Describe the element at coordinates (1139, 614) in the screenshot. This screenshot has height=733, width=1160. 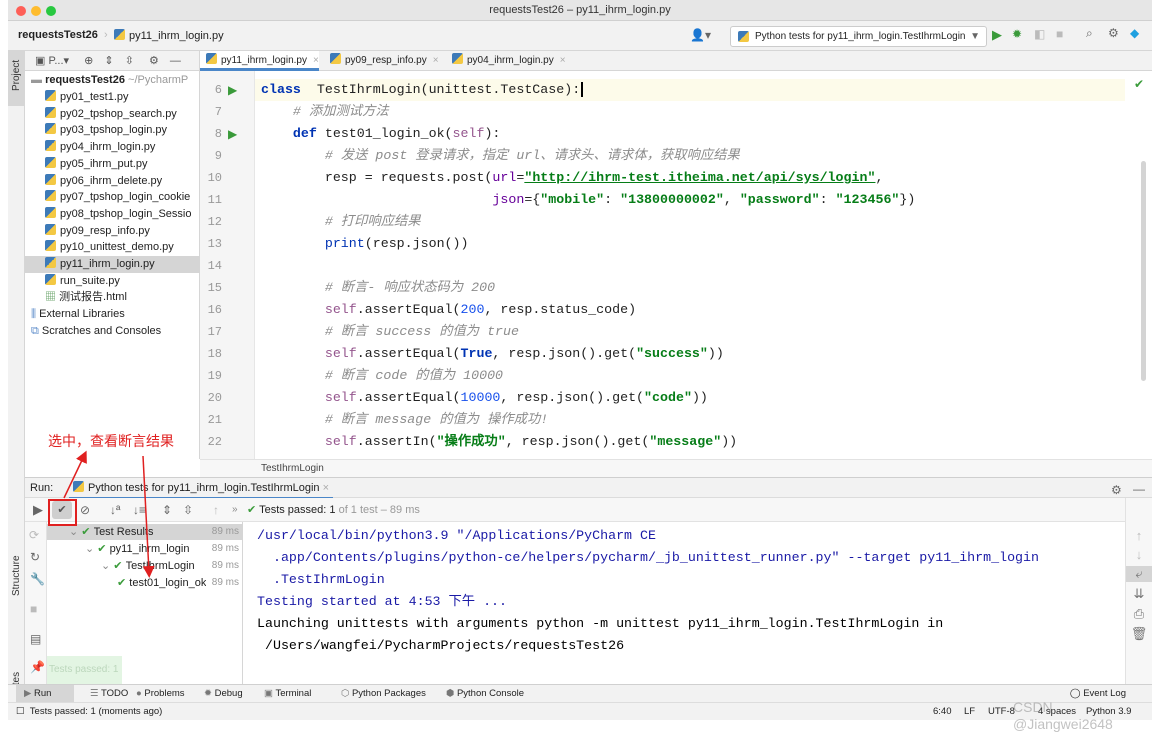
I see `print-icon: ⎙` at that location.